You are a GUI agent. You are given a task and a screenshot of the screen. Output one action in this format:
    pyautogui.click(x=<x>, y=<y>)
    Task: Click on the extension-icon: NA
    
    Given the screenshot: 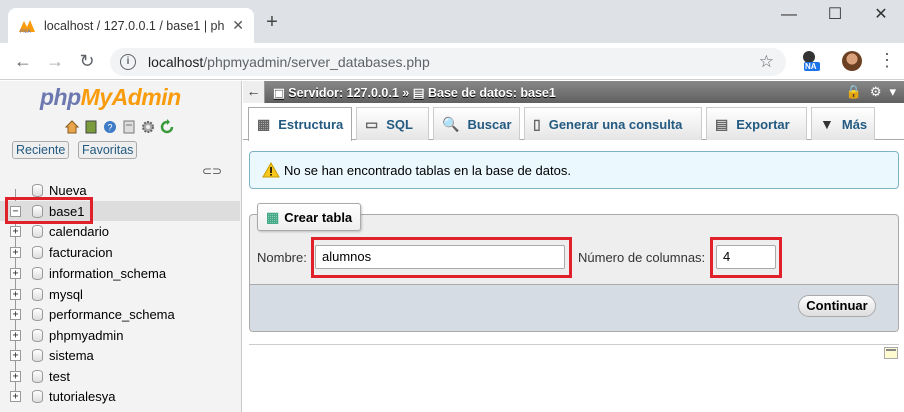 What is the action you would take?
    pyautogui.click(x=811, y=61)
    